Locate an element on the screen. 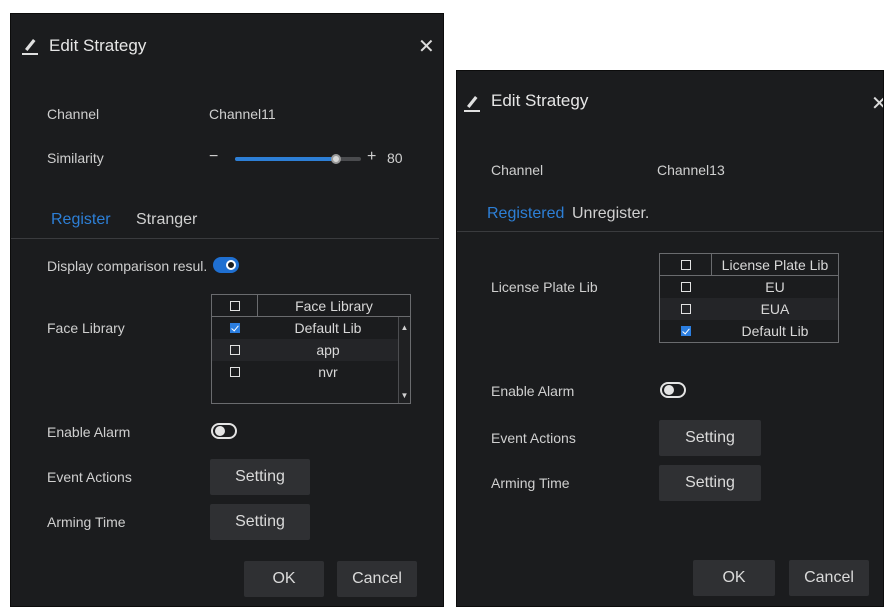 The image size is (884, 607). row-name: nvr is located at coordinates (328, 372).